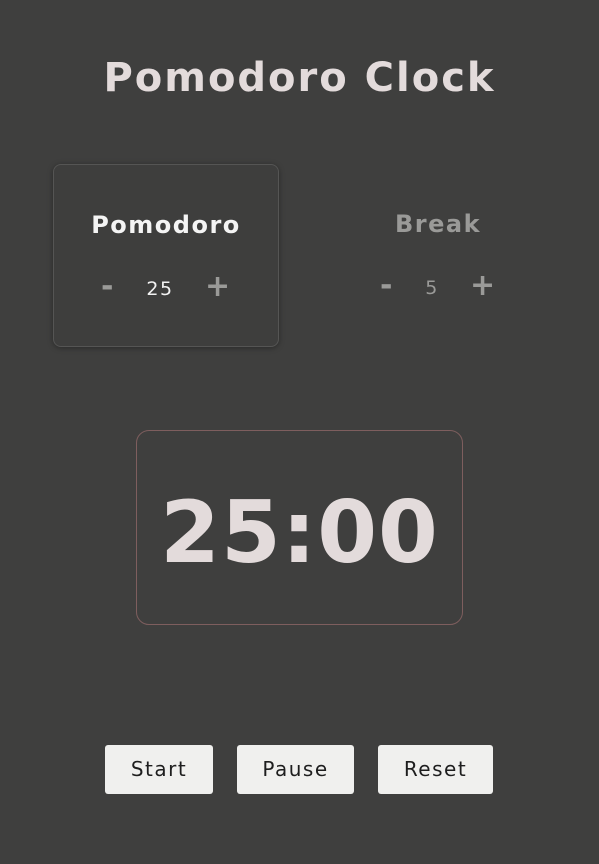 This screenshot has height=864, width=599. I want to click on pomodoro-length-value: 25, so click(160, 289).